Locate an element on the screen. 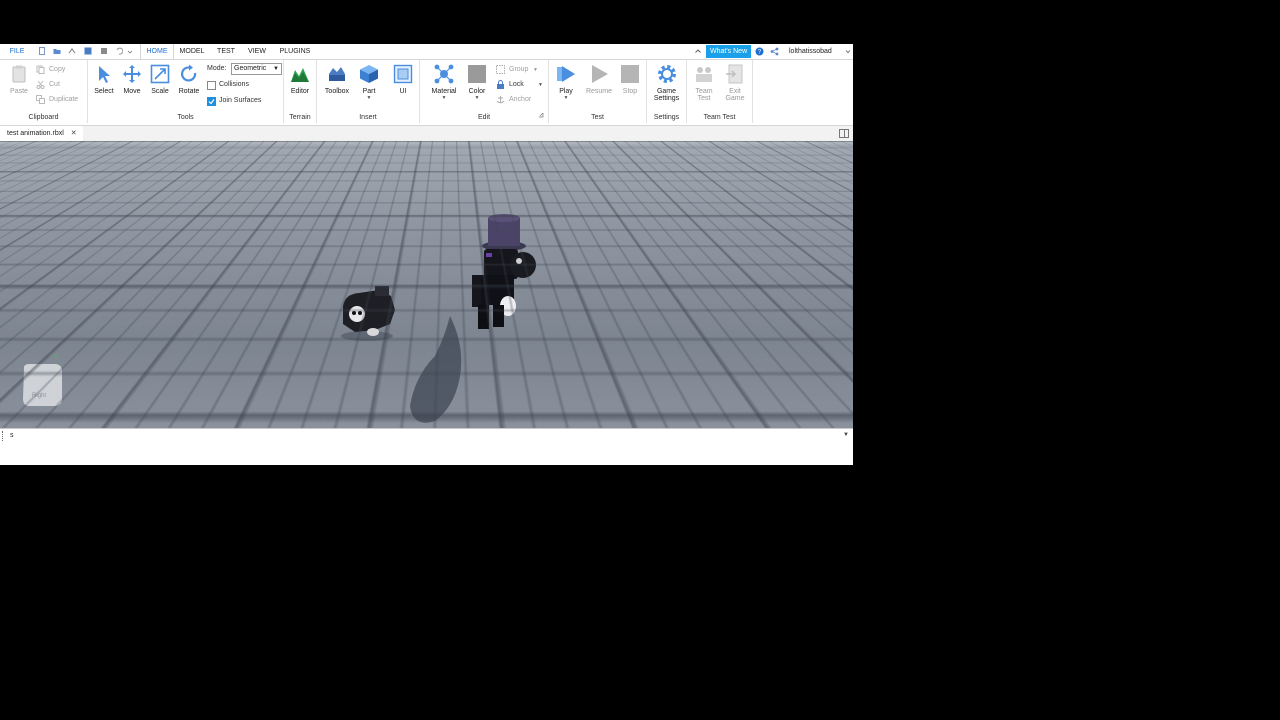  undo-icon is located at coordinates (119, 51).